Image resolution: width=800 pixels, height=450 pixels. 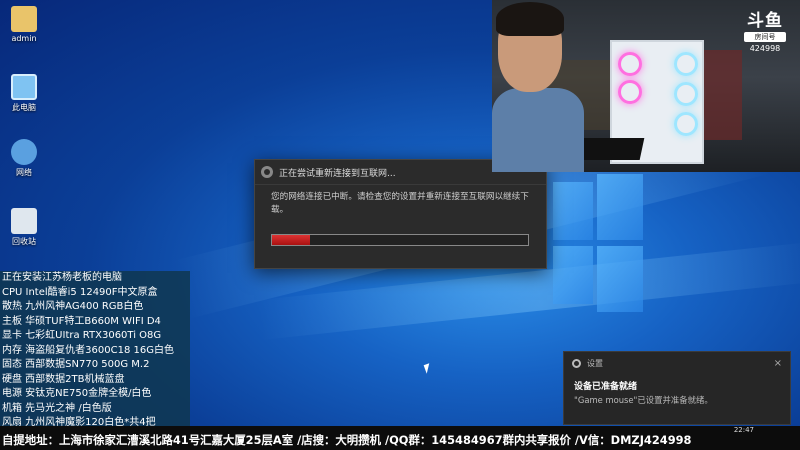 I want to click on toast-header: 设置 ×, so click(x=677, y=363).